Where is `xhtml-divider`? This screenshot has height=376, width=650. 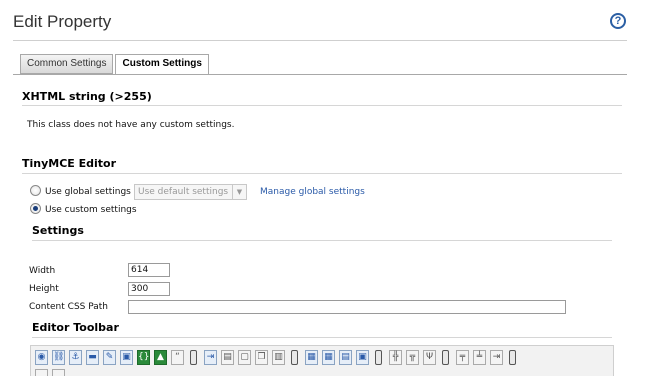
xhtml-divider is located at coordinates (322, 105).